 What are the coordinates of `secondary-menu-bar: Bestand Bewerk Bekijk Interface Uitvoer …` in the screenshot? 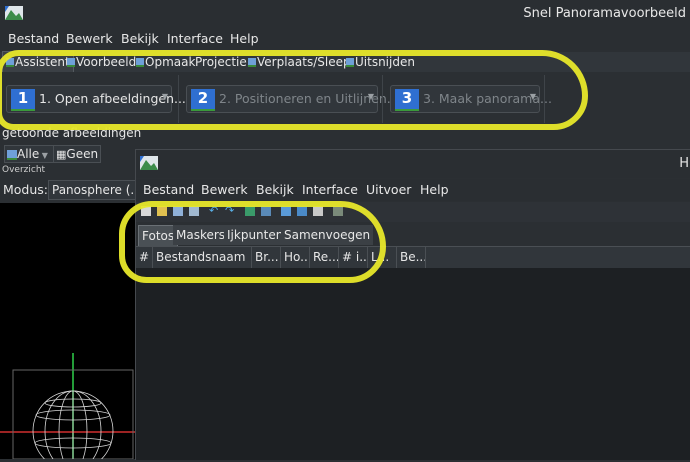 It's located at (413, 190).